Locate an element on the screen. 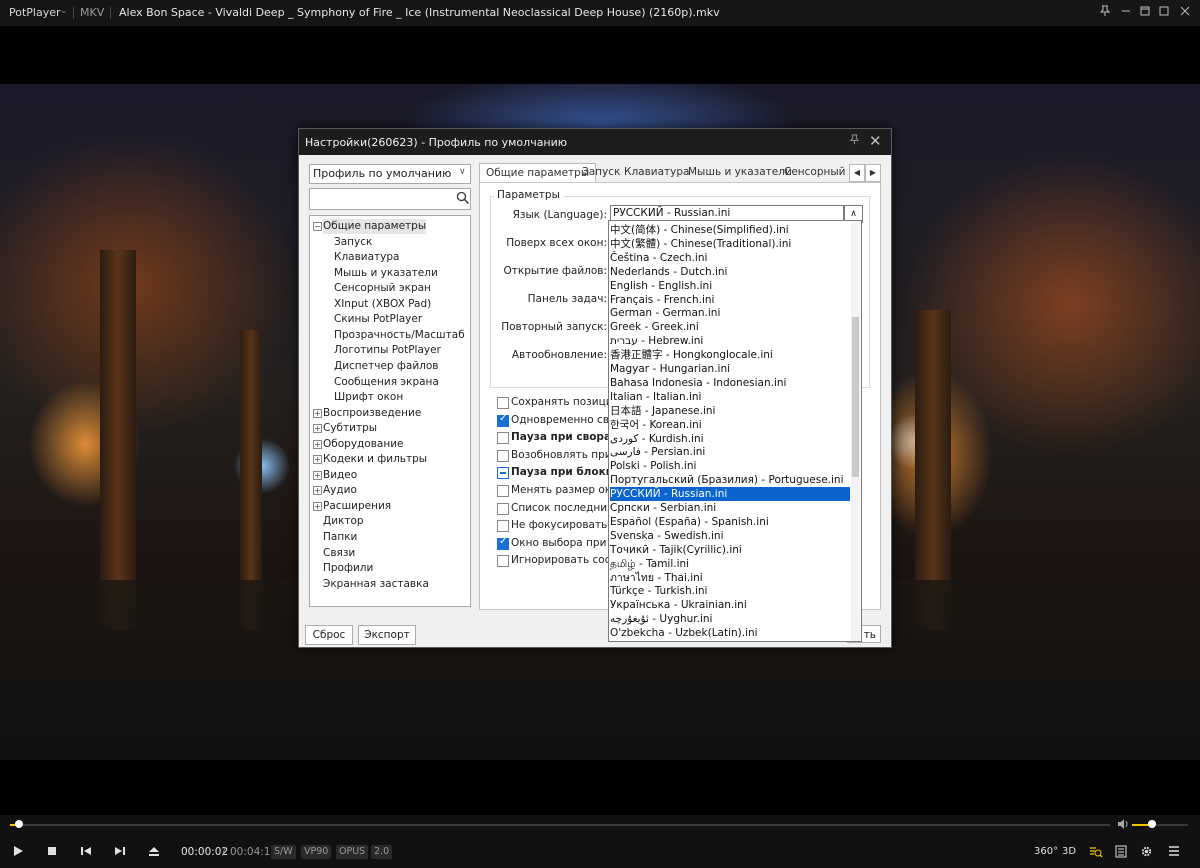 This screenshot has height=868, width=1200. language-option: Polski - Polish.ini is located at coordinates (730, 466).